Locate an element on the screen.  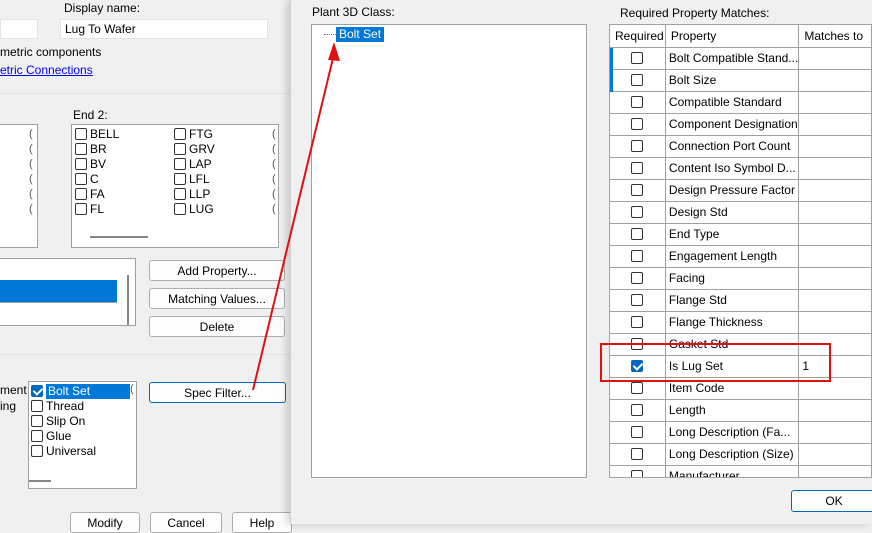
property-cell: Compatible Standard is located at coordinates (732, 102).